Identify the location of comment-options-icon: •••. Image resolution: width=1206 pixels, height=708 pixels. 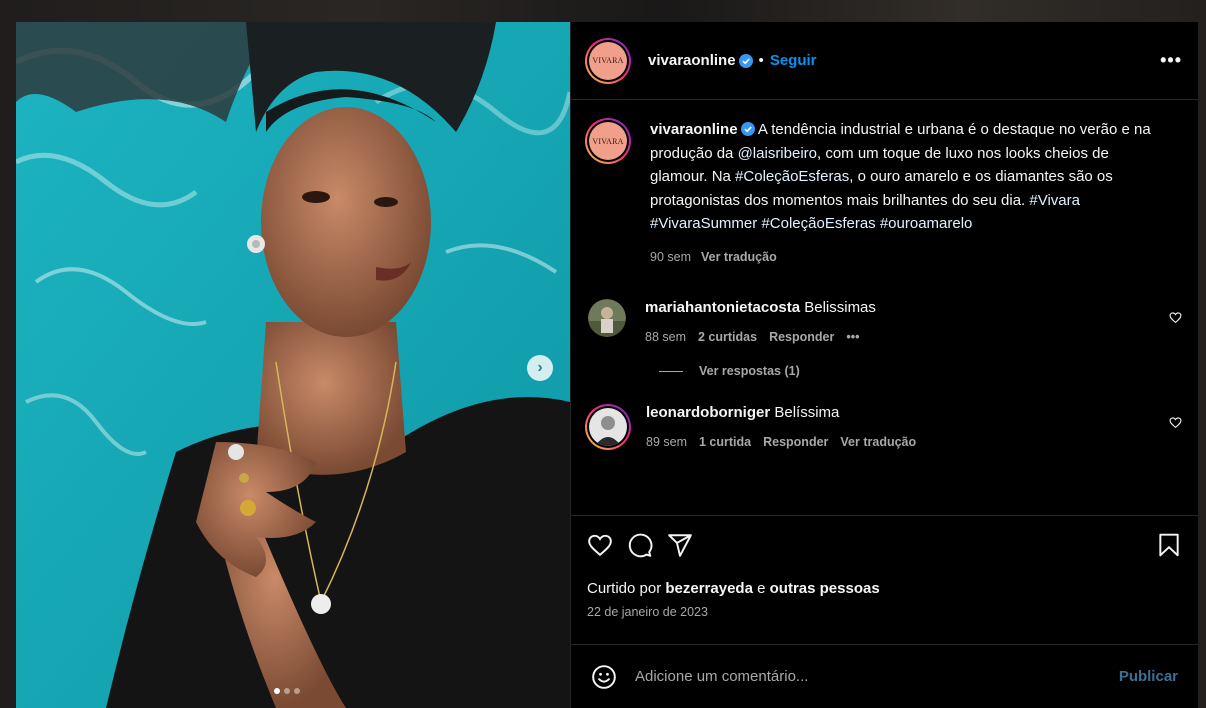
(852, 337).